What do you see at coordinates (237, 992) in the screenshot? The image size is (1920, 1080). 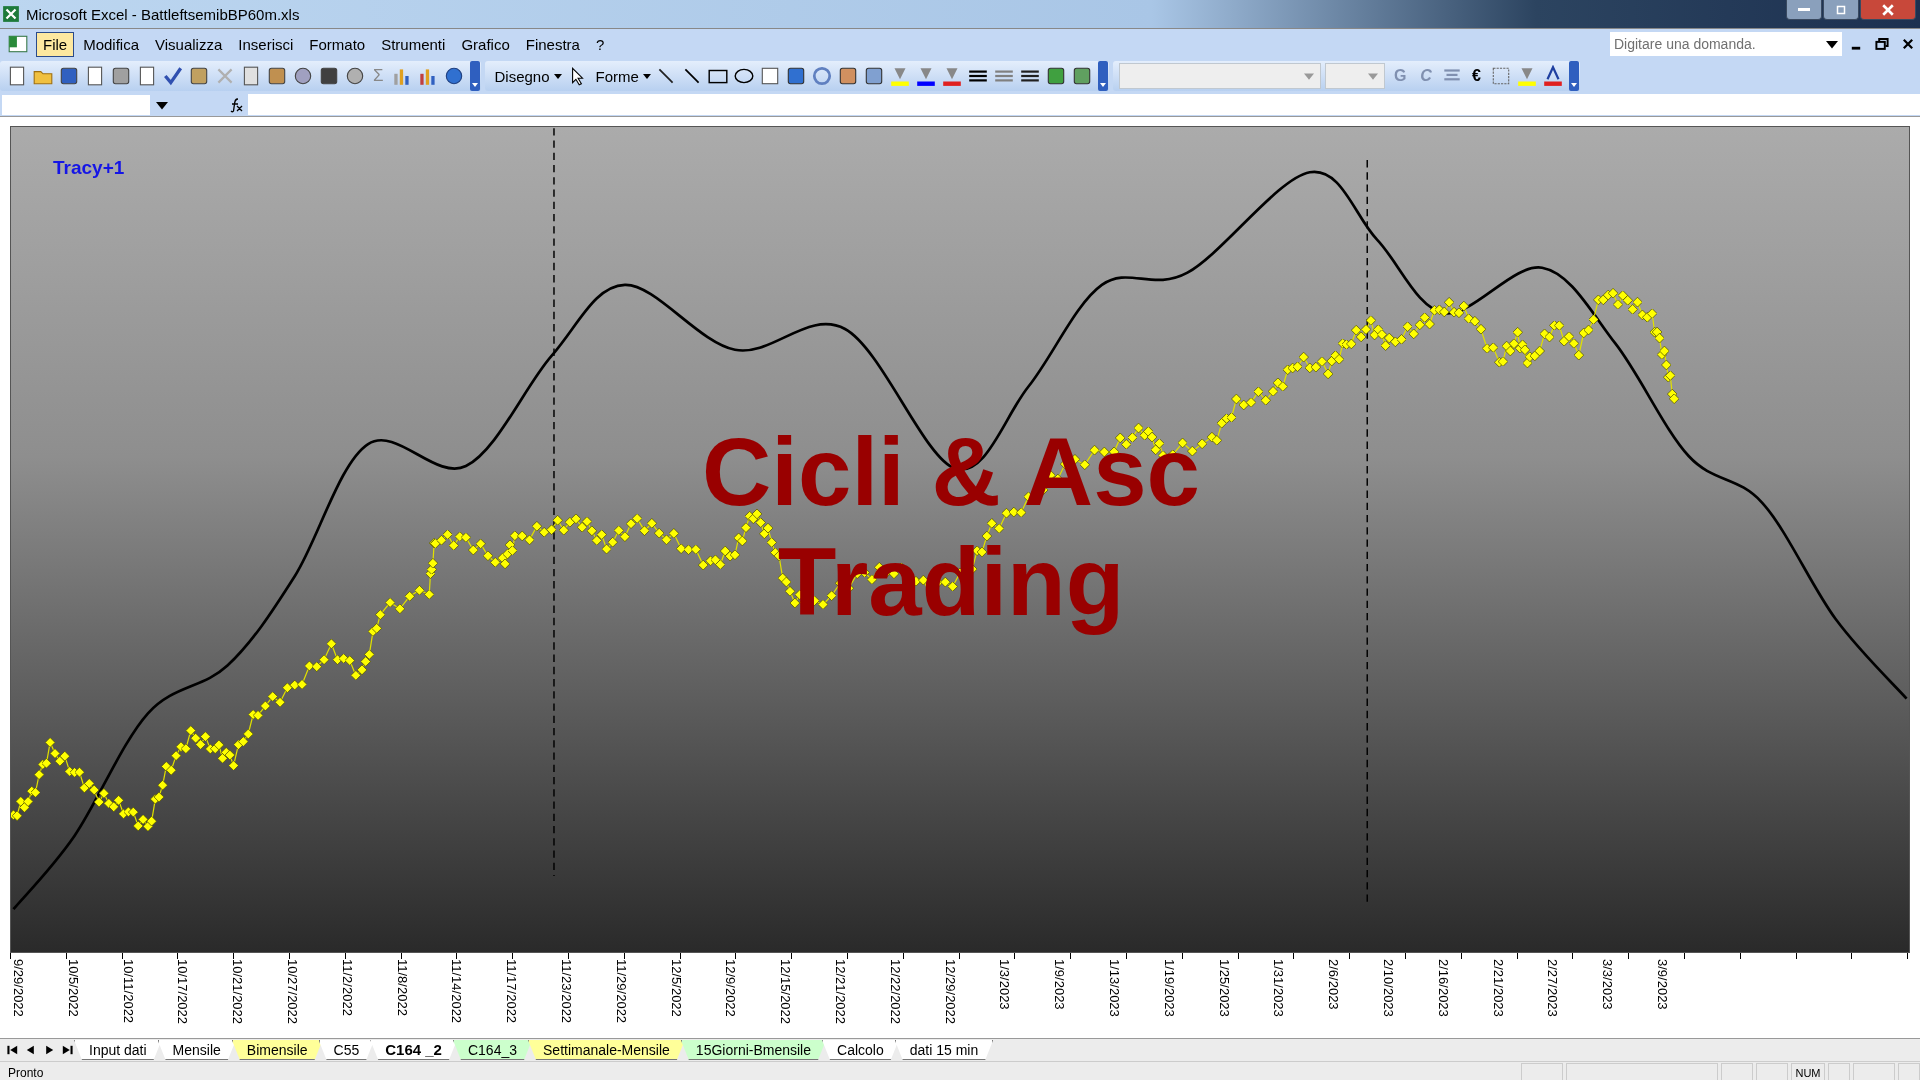 I see `axis-label: 10/21/2022` at bounding box center [237, 992].